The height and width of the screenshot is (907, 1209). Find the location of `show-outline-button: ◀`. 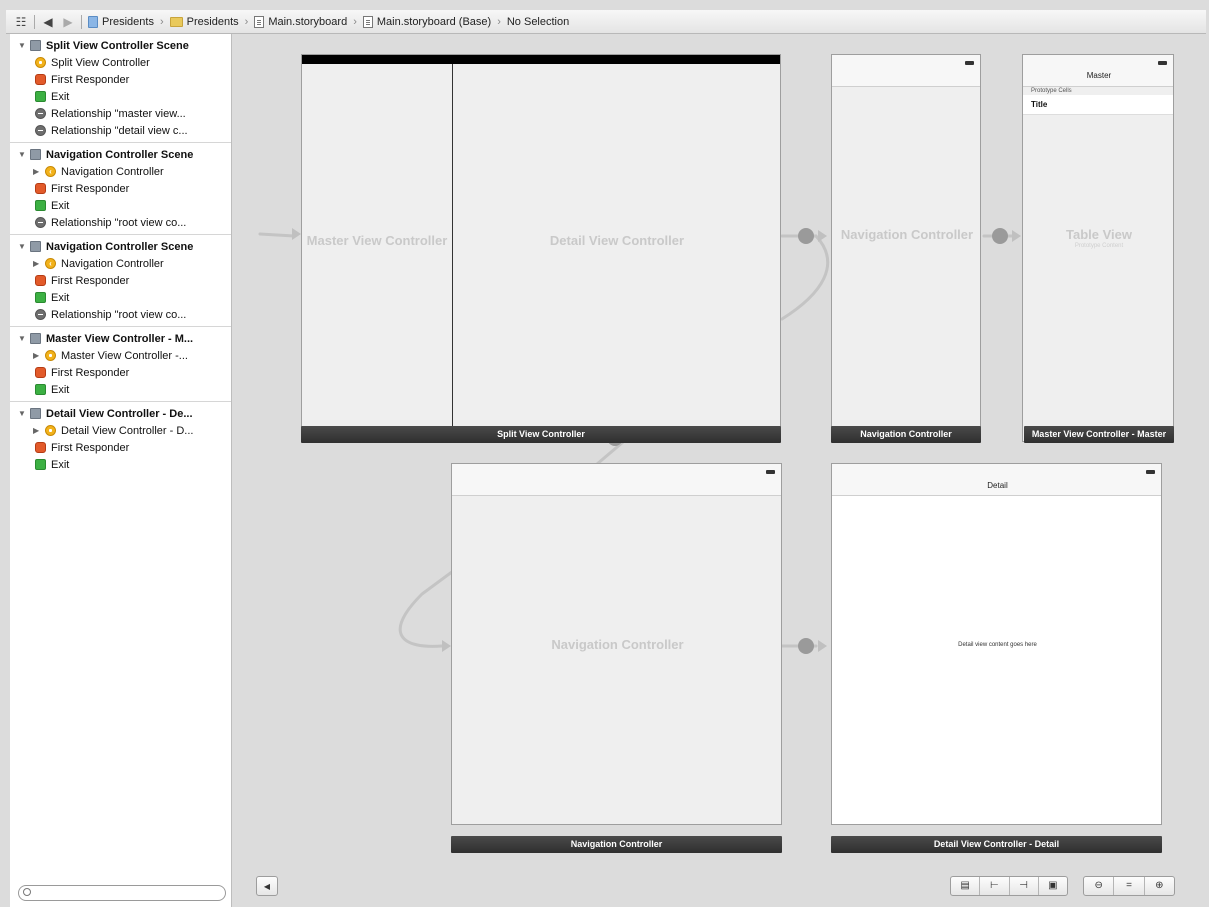

show-outline-button: ◀ is located at coordinates (267, 886).